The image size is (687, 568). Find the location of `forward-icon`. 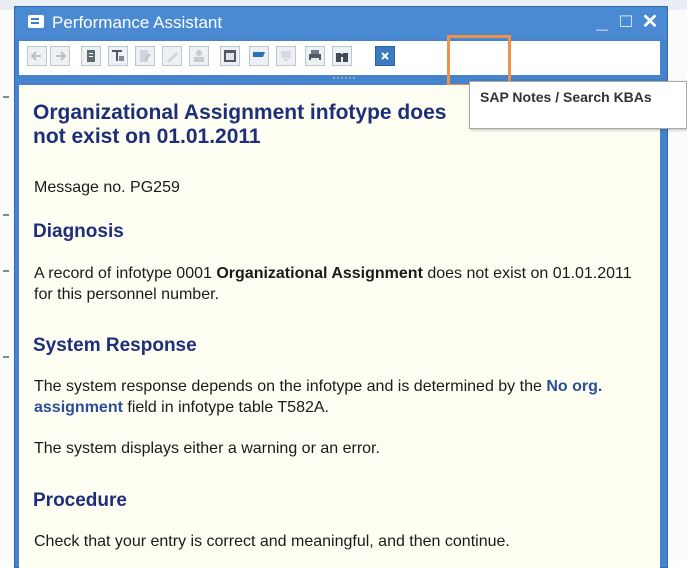

forward-icon is located at coordinates (60, 56).